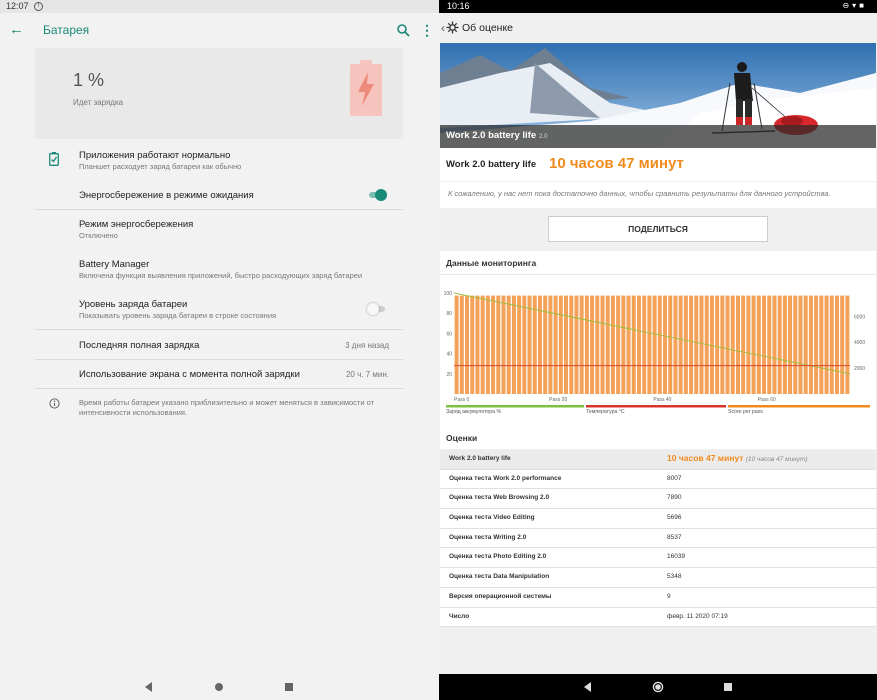 This screenshot has height=700, width=877. Describe the element at coordinates (500, 596) in the screenshot. I see `score-label: Версия операционной системы` at that location.